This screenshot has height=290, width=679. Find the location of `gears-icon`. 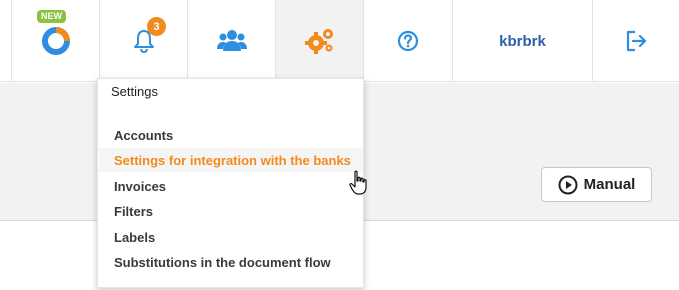

gears-icon is located at coordinates (318, 41).